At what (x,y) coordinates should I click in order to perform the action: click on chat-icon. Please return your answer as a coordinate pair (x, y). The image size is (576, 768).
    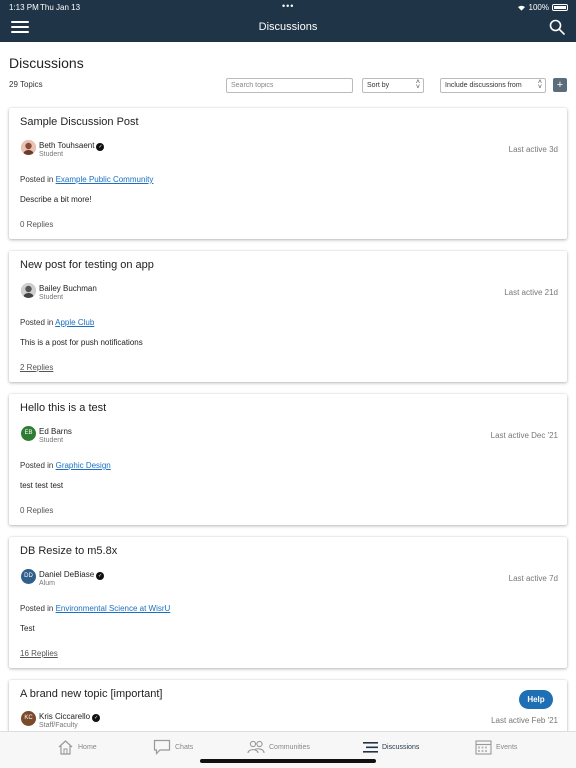
    Looking at the image, I should click on (162, 747).